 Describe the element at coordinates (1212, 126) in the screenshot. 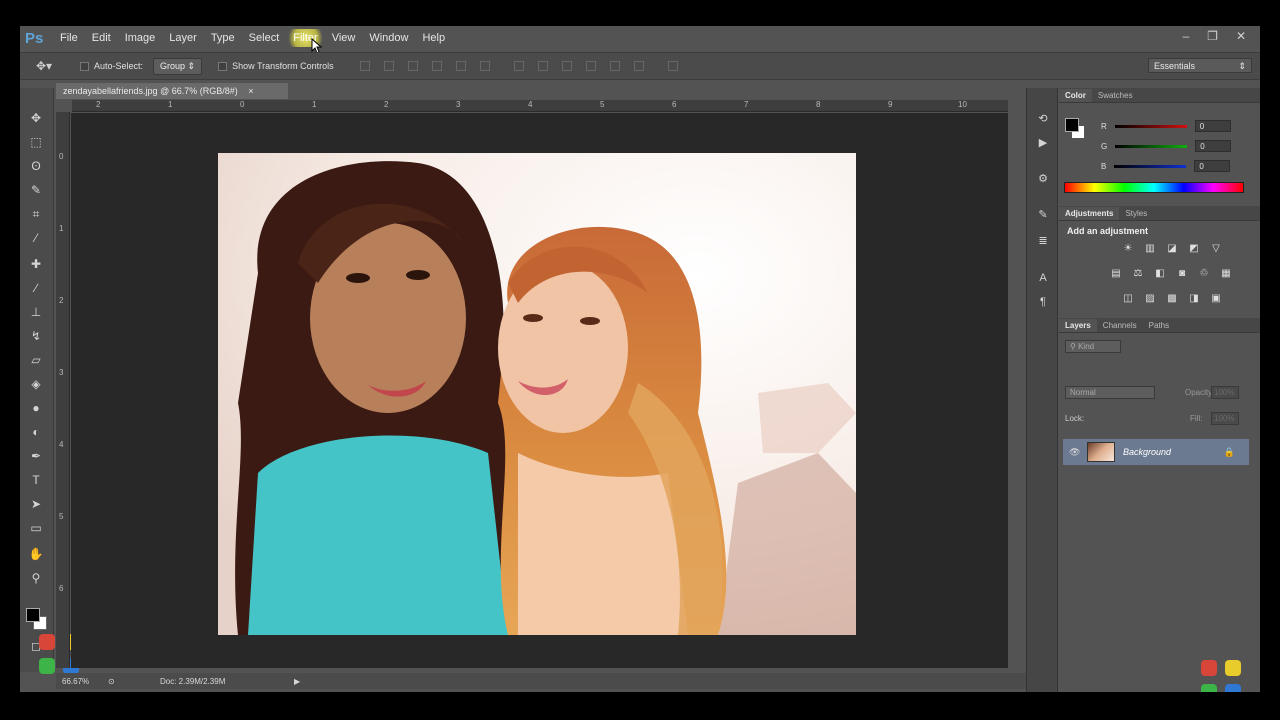

I see `value-r: 0` at that location.